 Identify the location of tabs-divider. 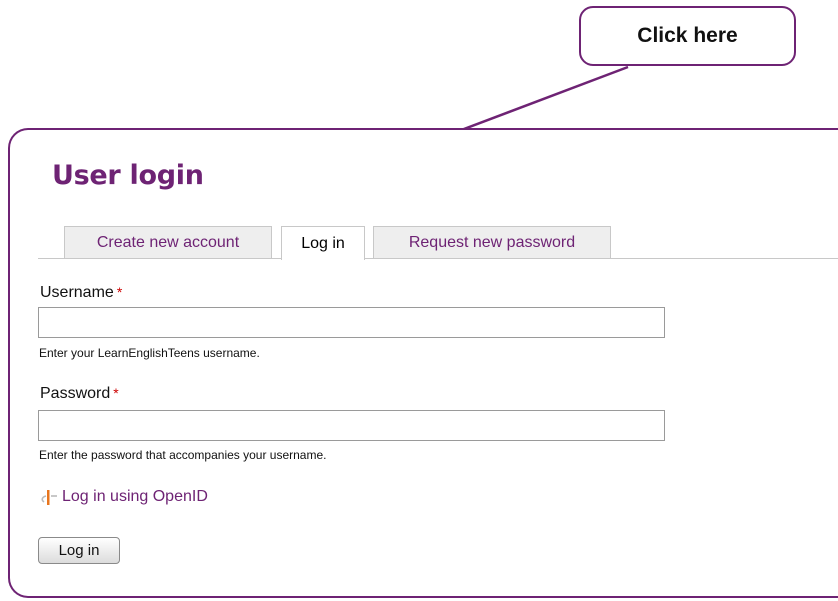
(438, 258).